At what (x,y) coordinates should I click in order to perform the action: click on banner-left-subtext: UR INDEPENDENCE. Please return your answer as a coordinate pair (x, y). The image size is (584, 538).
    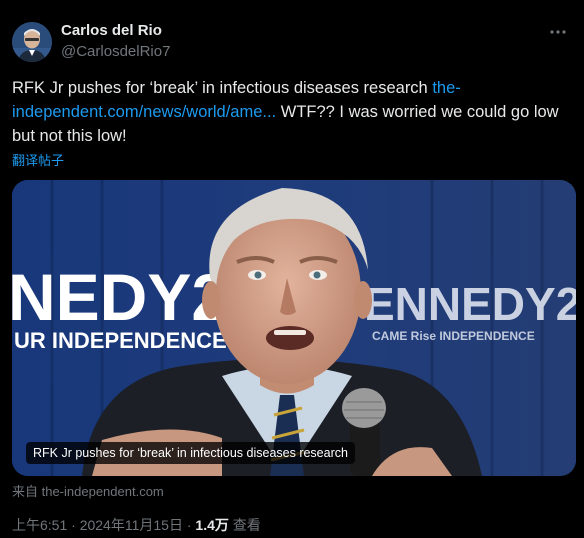
    Looking at the image, I should click on (120, 340).